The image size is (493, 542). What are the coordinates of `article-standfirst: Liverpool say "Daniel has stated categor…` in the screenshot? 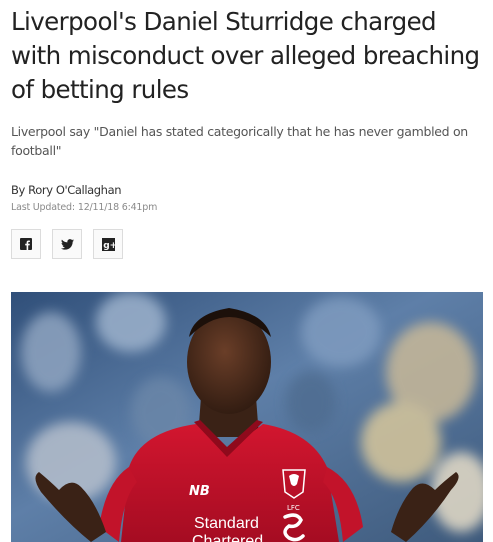 It's located at (239, 141).